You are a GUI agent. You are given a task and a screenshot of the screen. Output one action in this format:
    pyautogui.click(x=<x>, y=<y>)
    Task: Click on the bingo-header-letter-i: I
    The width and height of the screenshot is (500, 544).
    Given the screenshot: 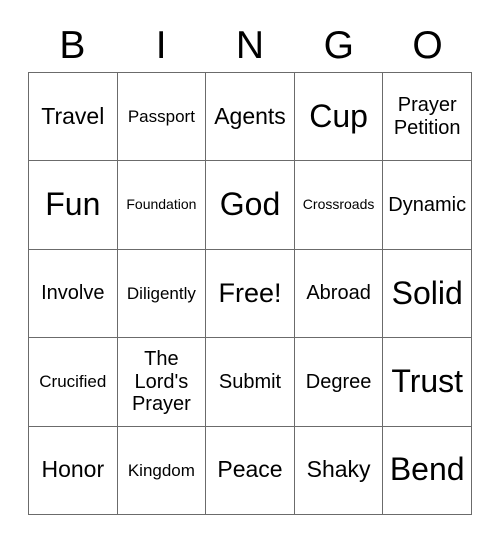 What is the action you would take?
    pyautogui.click(x=161, y=45)
    